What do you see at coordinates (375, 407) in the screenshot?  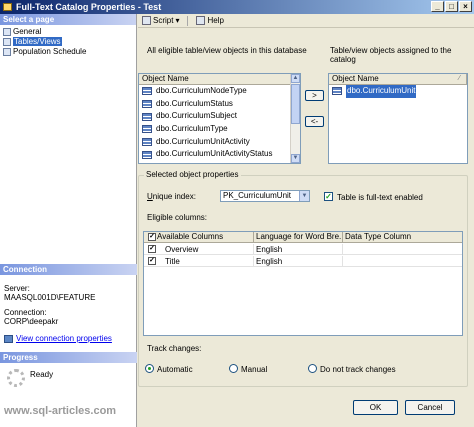 I see `ok-button: OK` at bounding box center [375, 407].